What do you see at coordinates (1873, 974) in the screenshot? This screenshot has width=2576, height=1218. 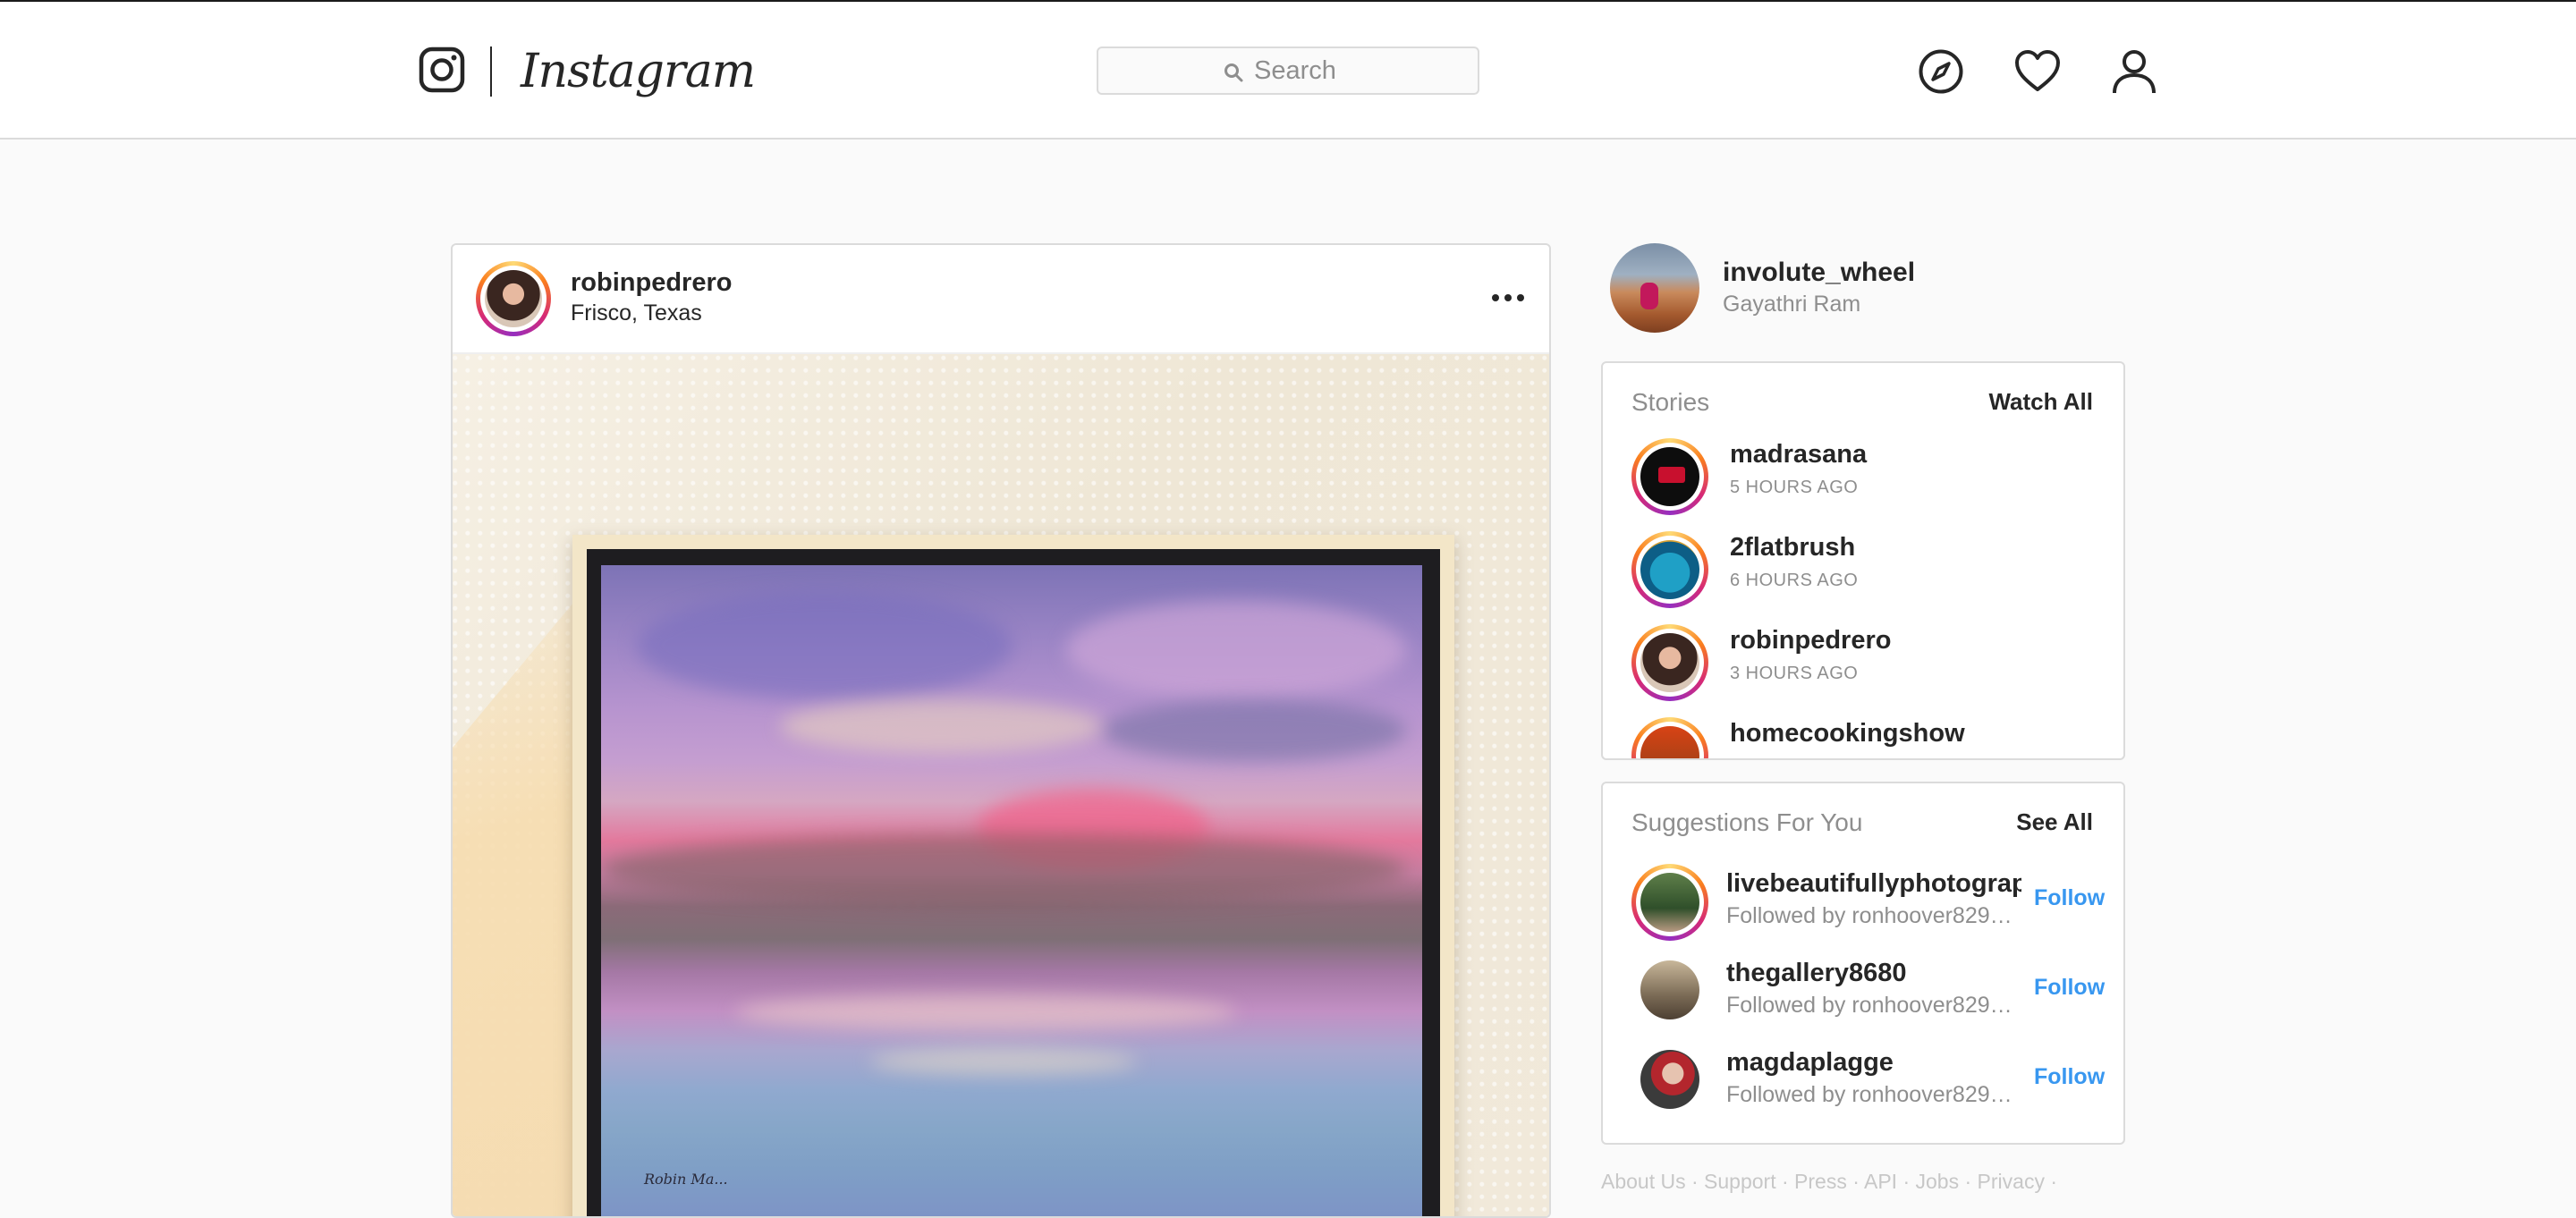 I see `suggestion-username: thegallery8680` at bounding box center [1873, 974].